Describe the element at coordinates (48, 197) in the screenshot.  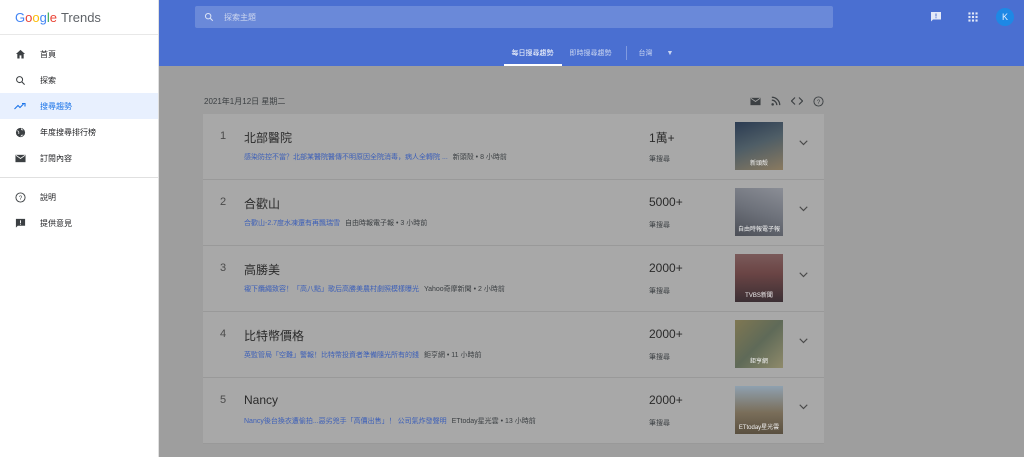
I see `sidebar-item-label: 說明` at that location.